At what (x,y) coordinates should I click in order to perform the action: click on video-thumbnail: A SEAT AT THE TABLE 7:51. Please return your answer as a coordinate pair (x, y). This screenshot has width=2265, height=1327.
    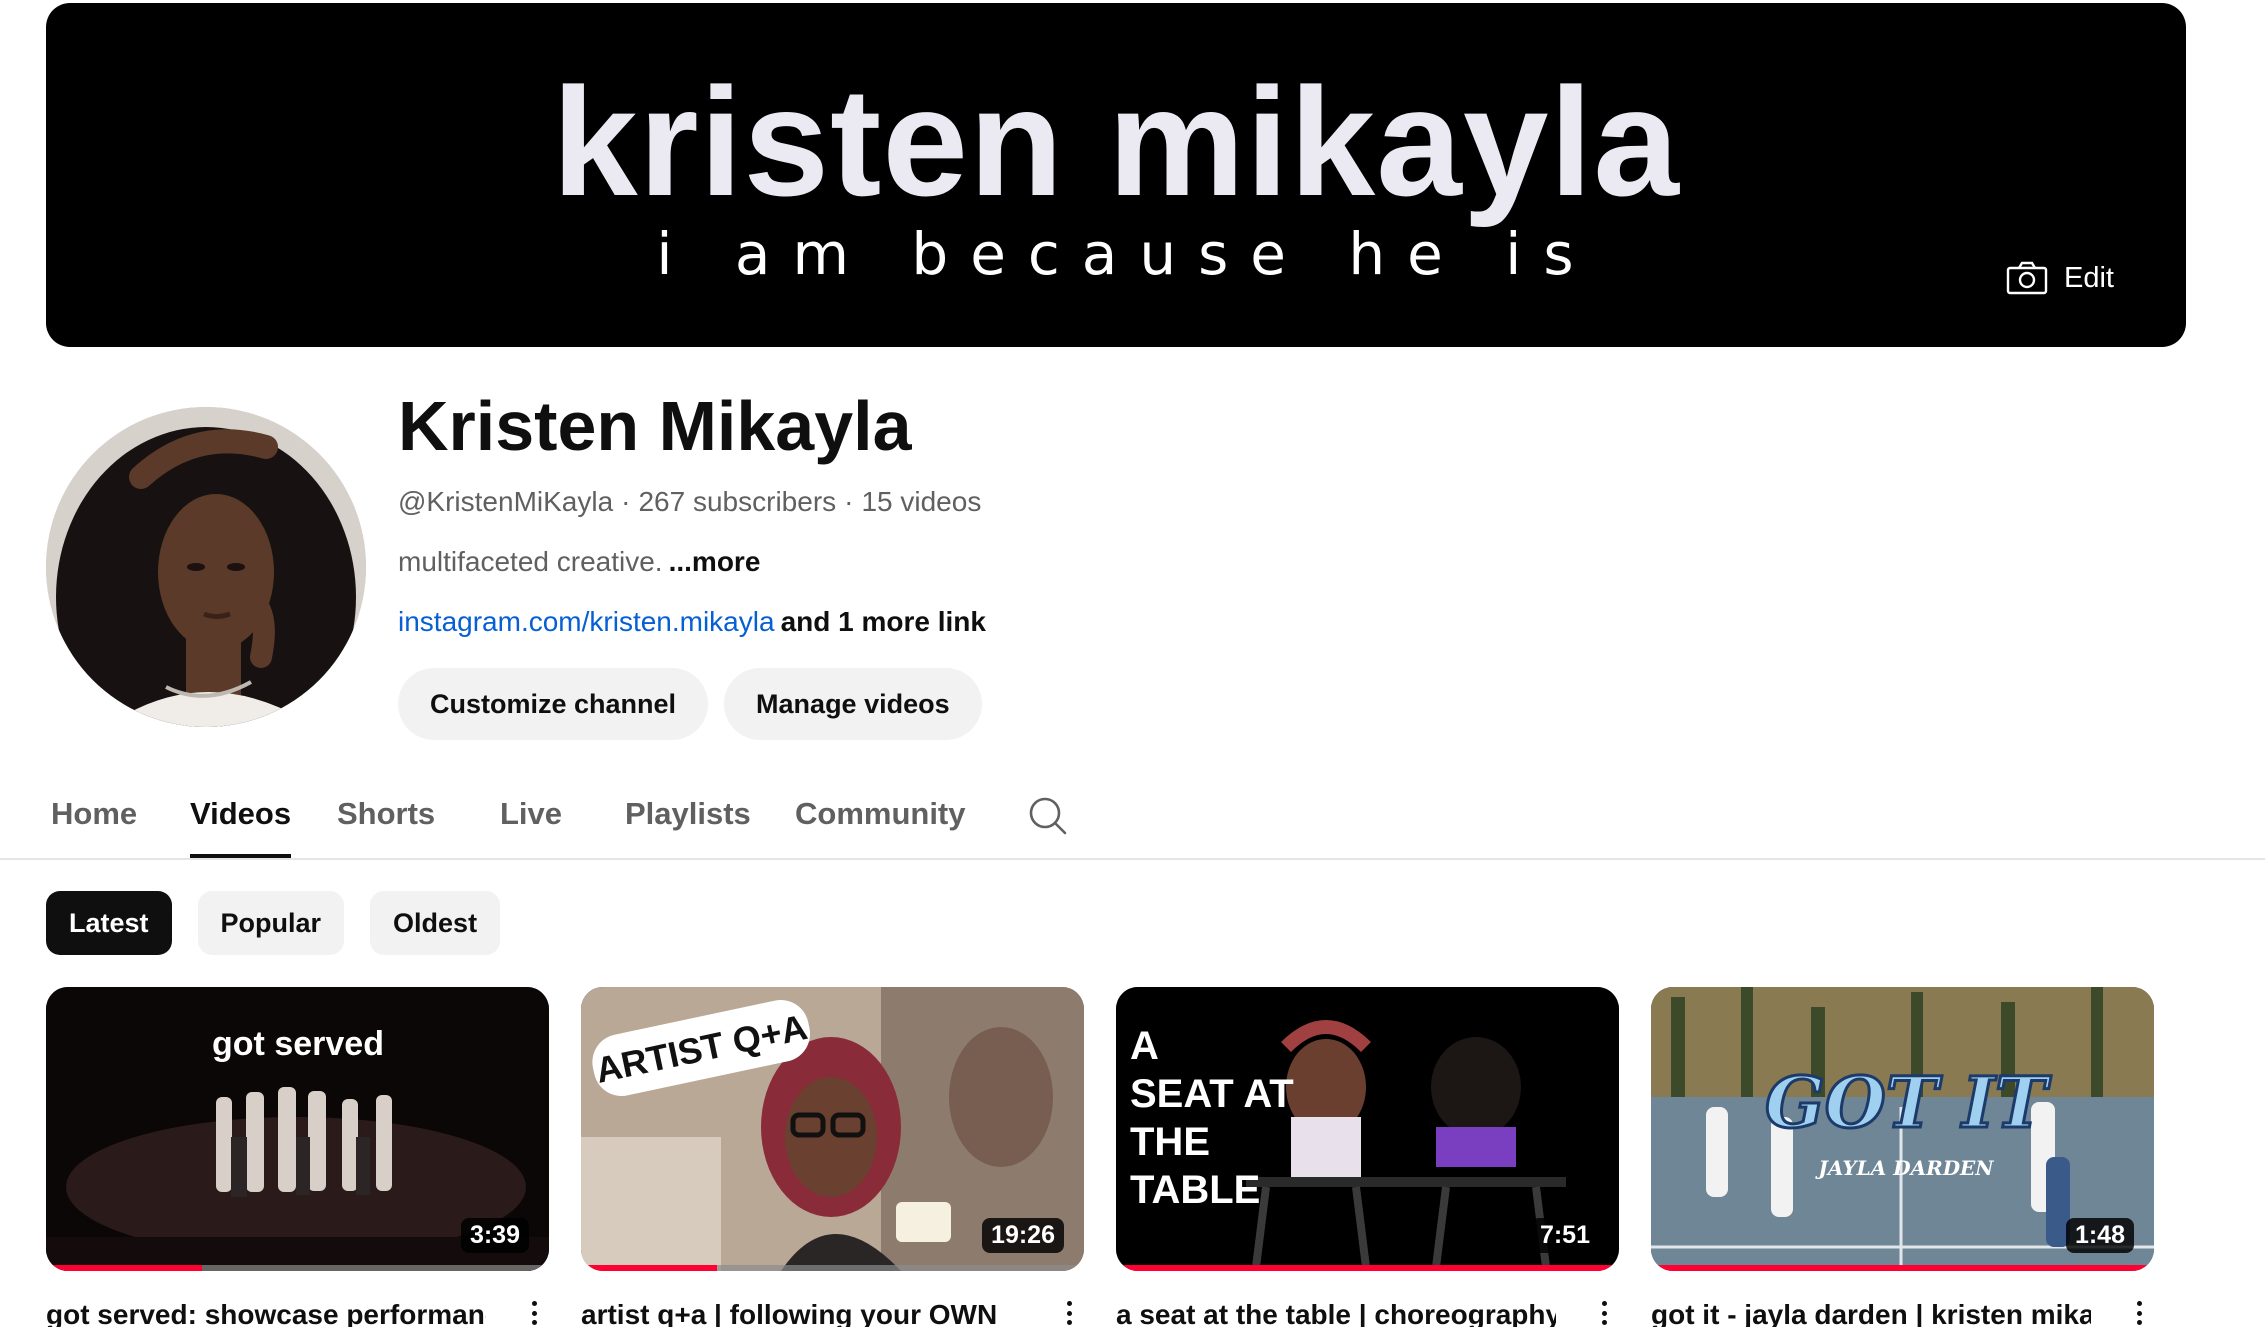
    Looking at the image, I should click on (1367, 1129).